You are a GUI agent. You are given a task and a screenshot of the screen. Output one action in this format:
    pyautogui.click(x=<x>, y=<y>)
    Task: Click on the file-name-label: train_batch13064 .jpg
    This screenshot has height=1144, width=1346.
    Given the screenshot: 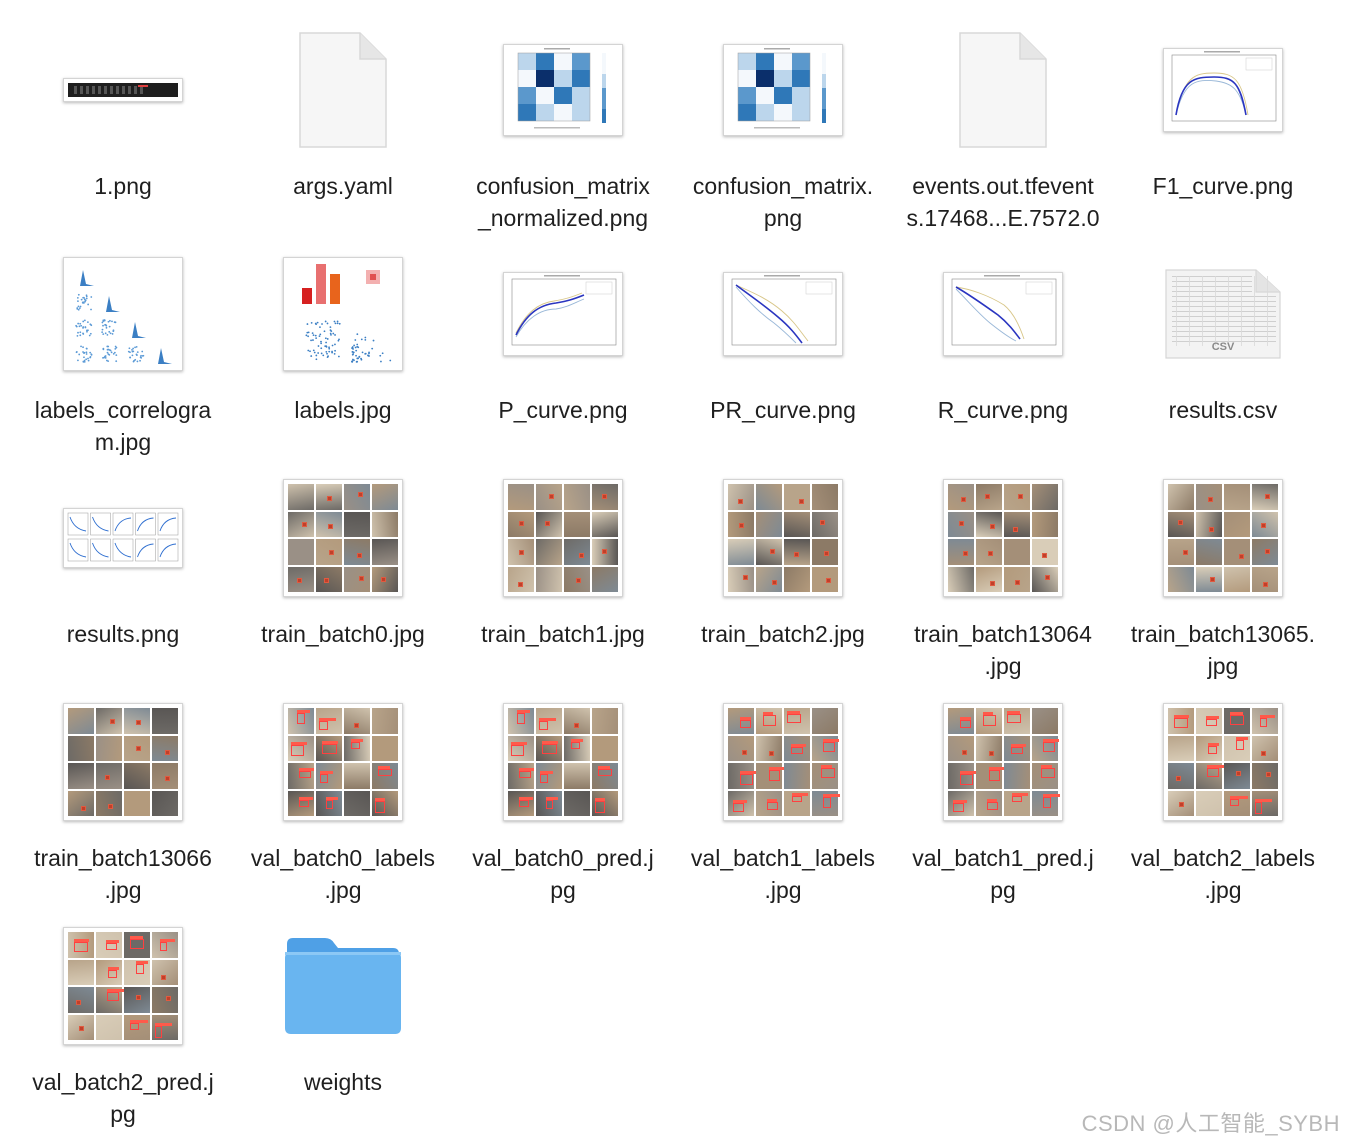 What is the action you would take?
    pyautogui.click(x=1003, y=650)
    